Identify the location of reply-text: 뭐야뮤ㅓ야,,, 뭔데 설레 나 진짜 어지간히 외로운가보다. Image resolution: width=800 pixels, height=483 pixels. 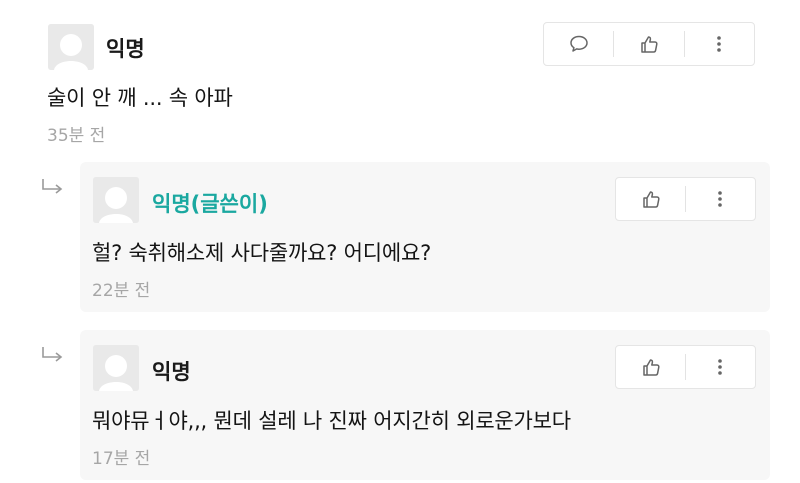
(331, 421).